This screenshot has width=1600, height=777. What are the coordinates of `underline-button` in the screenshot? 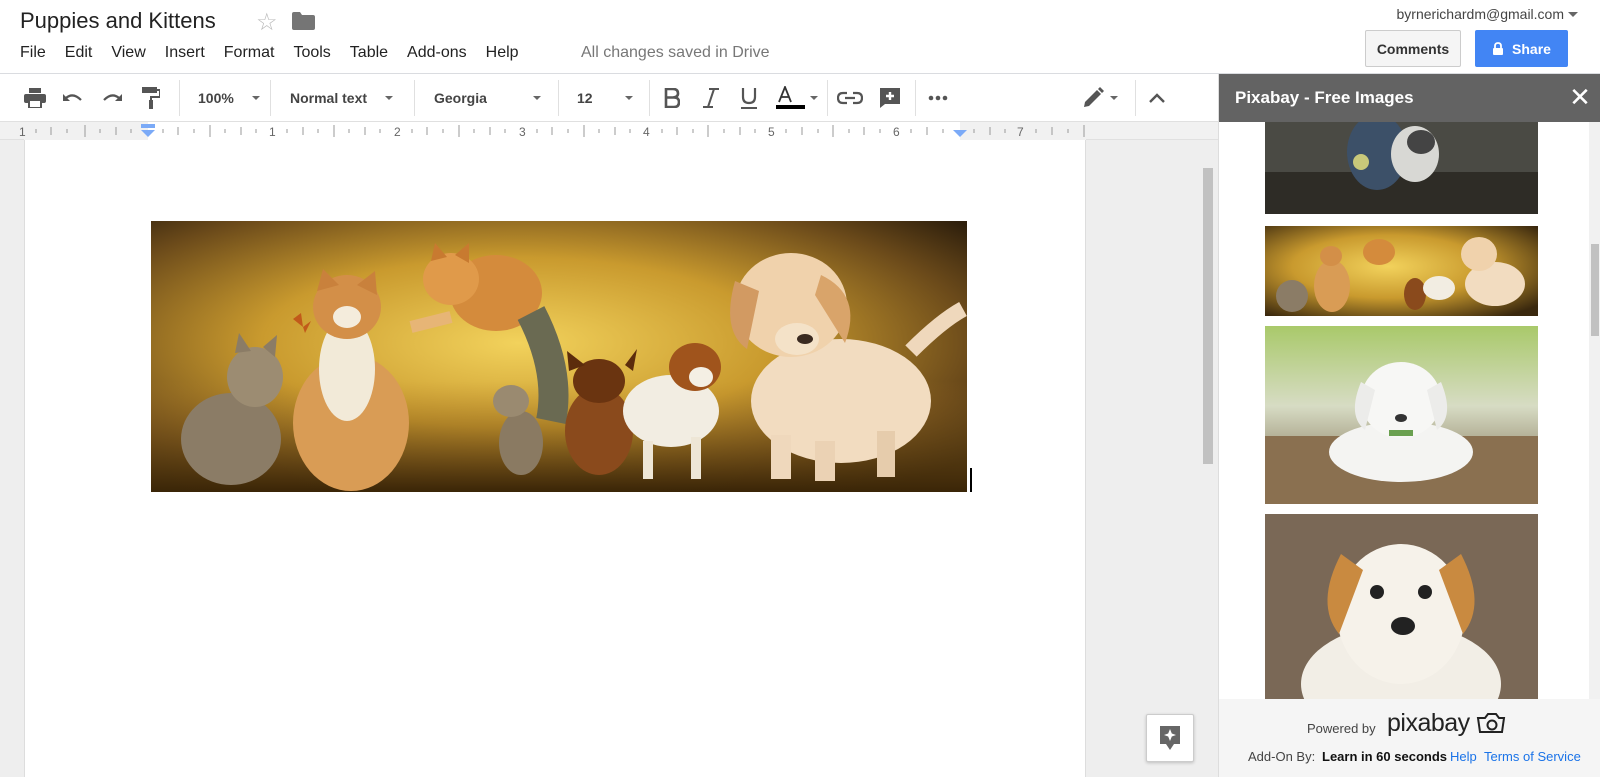 It's located at (749, 98).